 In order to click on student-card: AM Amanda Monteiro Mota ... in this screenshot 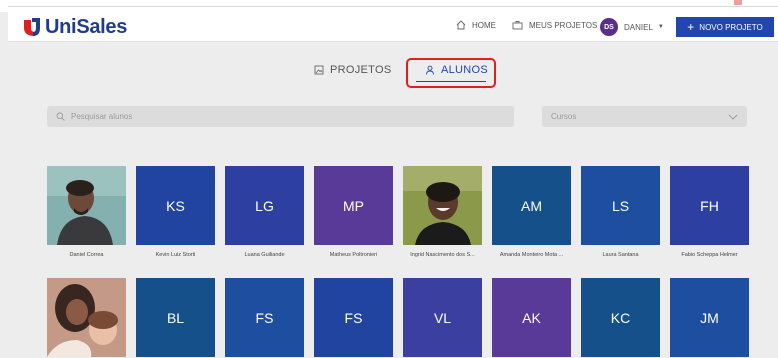, I will do `click(531, 212)`.